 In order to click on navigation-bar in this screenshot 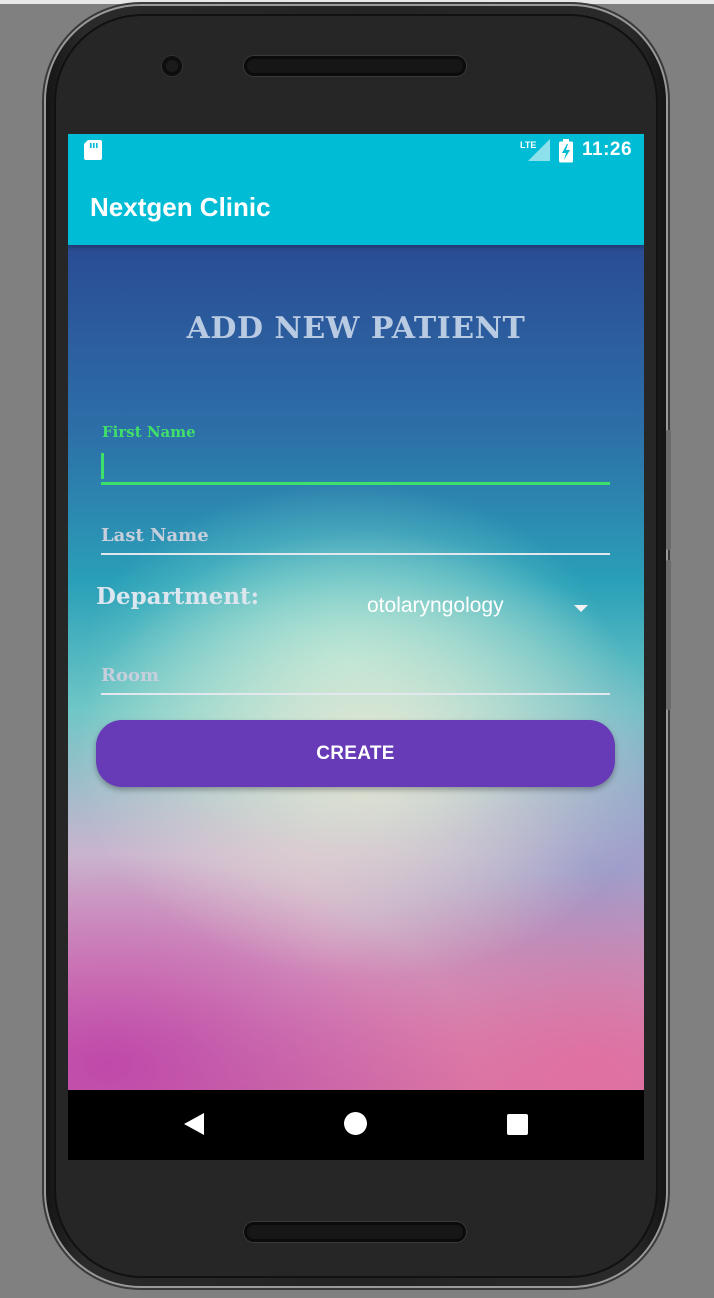, I will do `click(356, 1125)`.